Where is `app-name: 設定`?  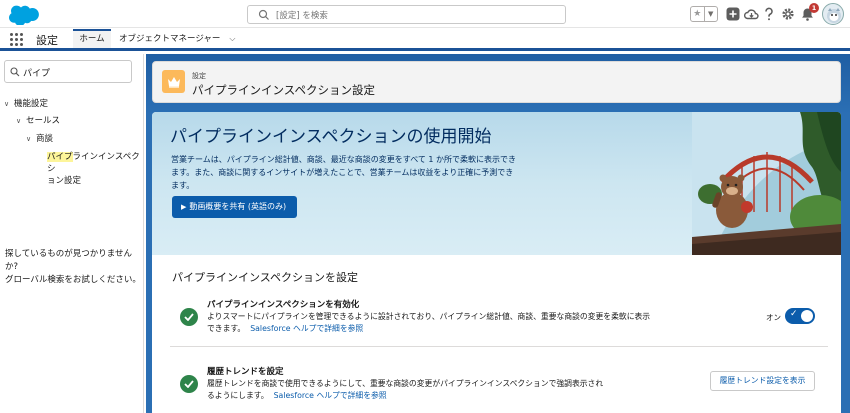
app-name: 設定 is located at coordinates (47, 40).